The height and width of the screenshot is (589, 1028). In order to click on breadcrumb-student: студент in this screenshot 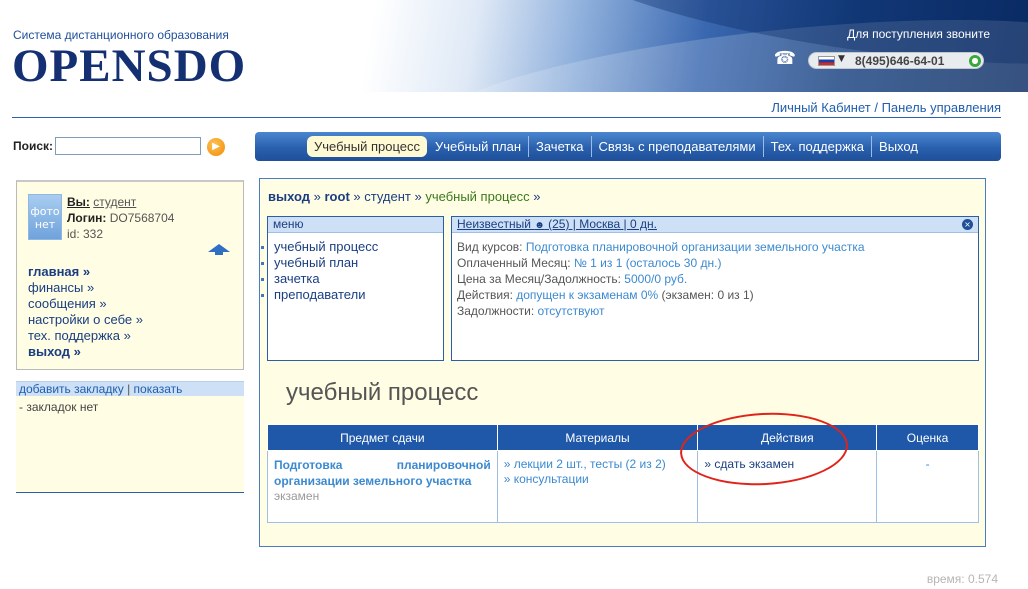, I will do `click(387, 196)`.